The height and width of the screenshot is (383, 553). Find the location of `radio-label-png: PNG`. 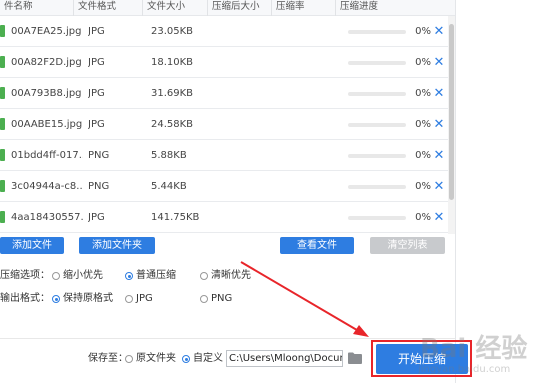

radio-label-png: PNG is located at coordinates (221, 299).